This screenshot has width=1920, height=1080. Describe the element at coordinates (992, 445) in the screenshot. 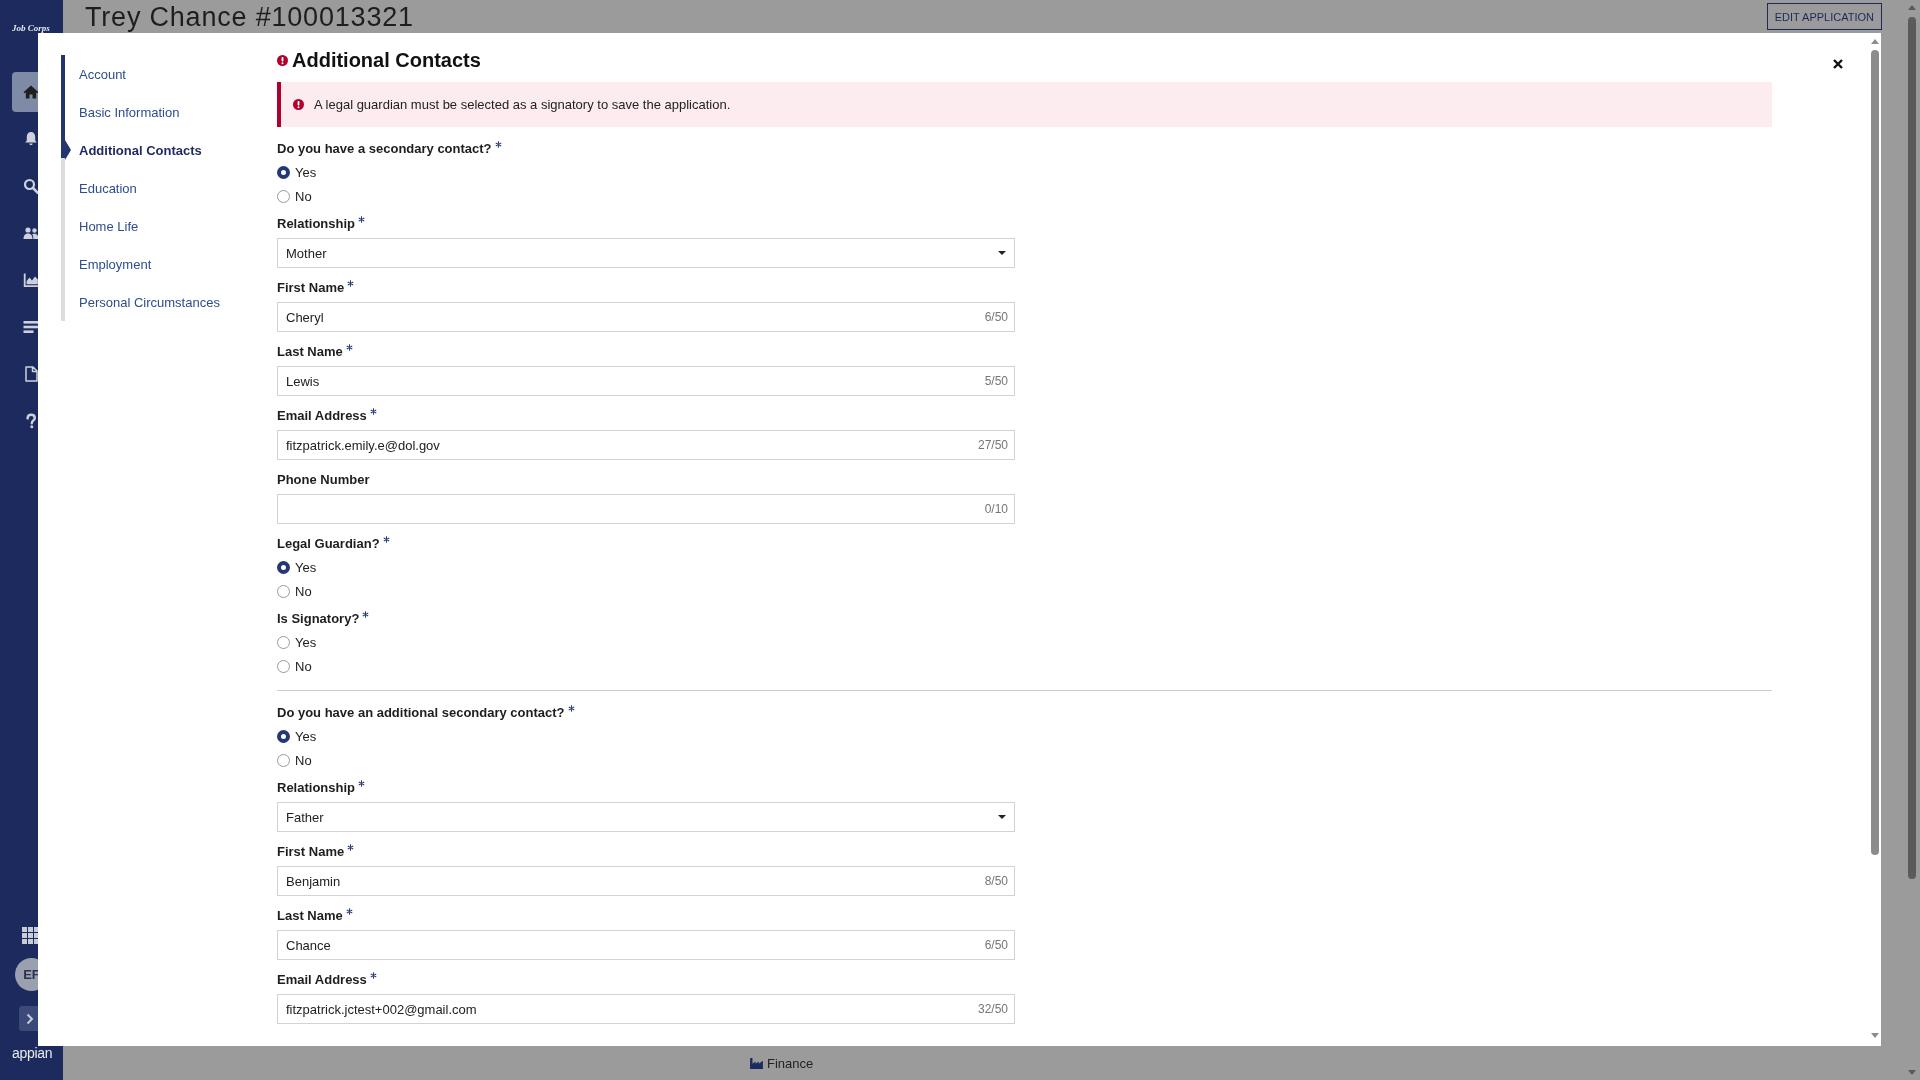

I see `character-count: 27/50` at that location.